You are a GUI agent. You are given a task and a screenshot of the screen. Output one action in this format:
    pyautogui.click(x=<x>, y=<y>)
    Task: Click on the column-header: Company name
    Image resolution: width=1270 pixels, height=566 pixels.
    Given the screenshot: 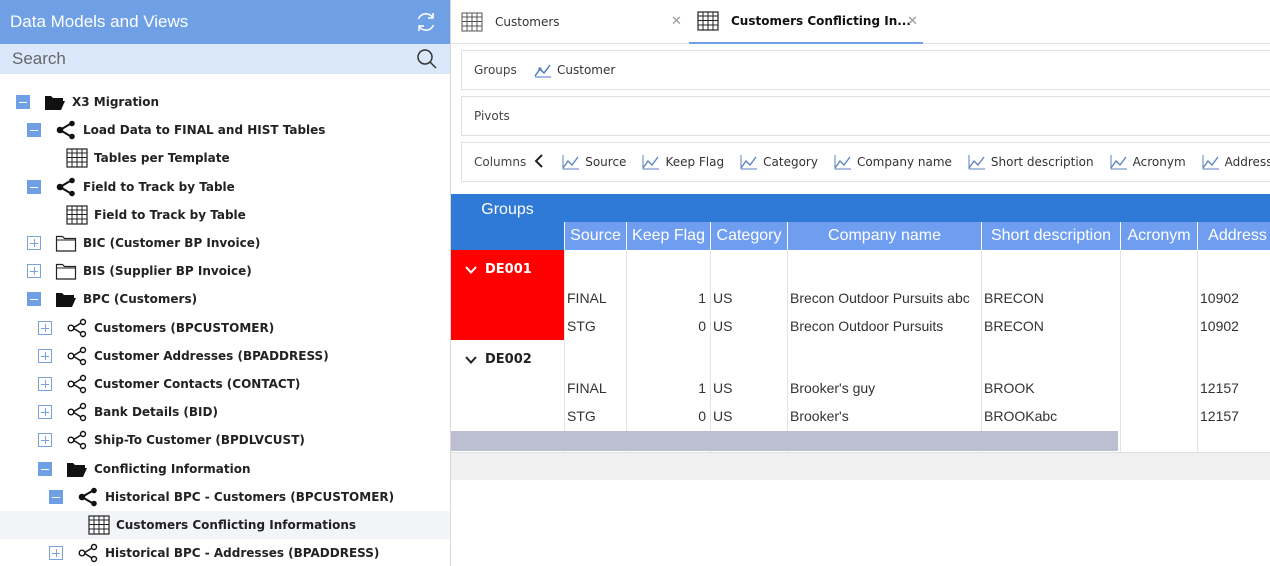 What is the action you would take?
    pyautogui.click(x=884, y=236)
    